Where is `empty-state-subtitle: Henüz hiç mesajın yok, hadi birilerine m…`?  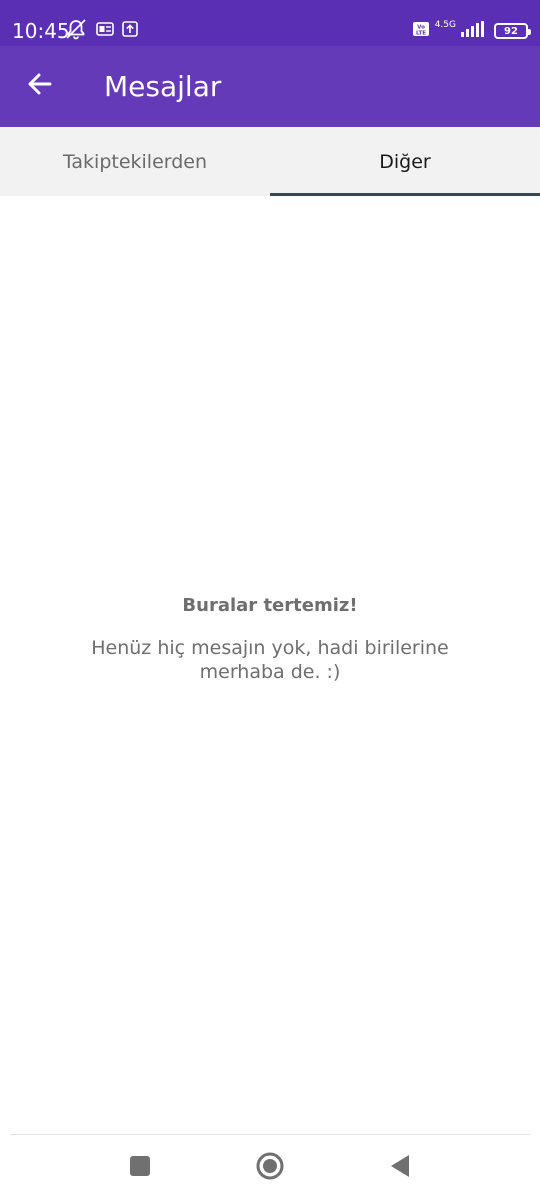 empty-state-subtitle: Henüz hiç mesajın yok, hadi birilerine m… is located at coordinates (270, 660).